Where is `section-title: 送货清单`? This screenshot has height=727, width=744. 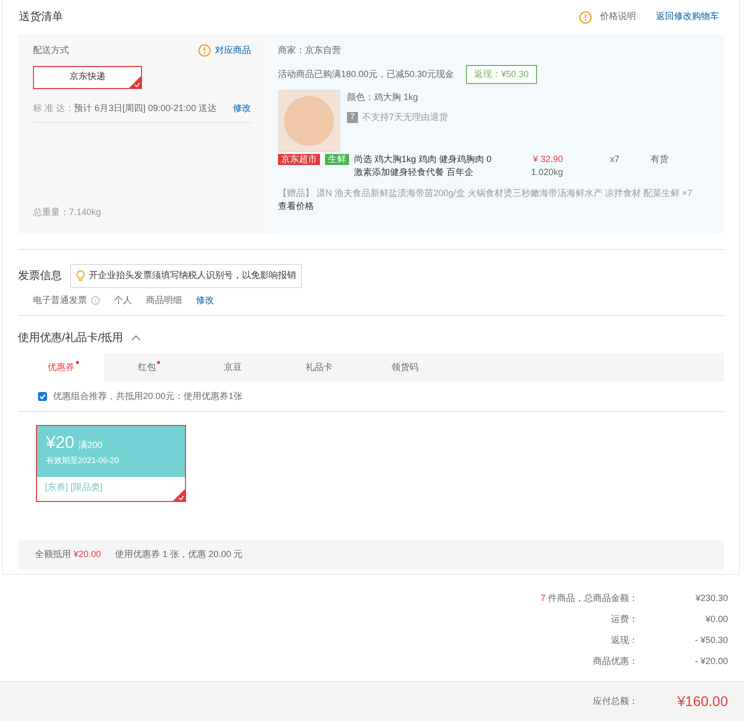
section-title: 送货清单 is located at coordinates (41, 17).